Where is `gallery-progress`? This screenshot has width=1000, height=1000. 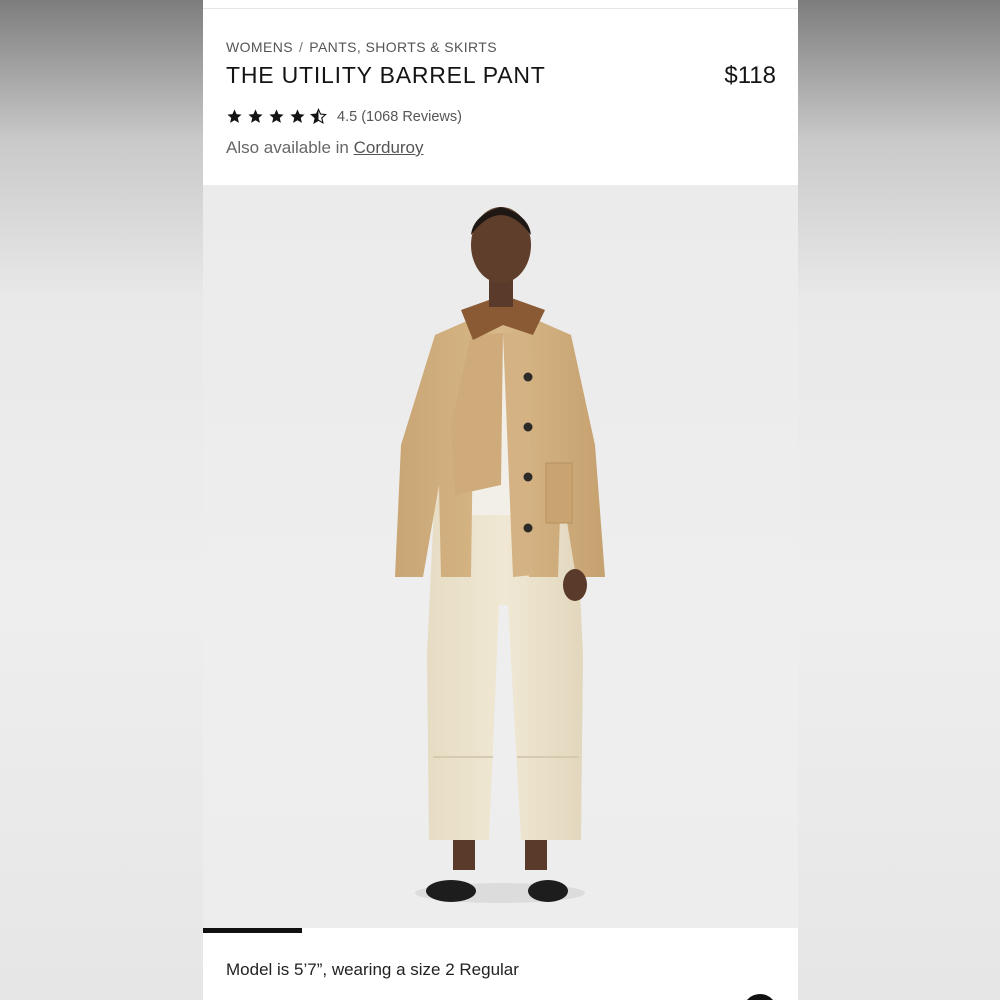
gallery-progress is located at coordinates (500, 930).